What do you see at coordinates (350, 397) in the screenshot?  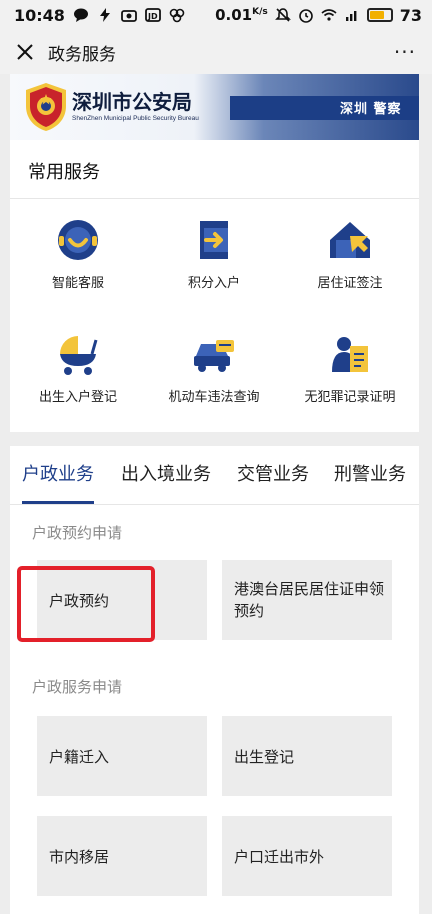 I see `service-label: 无犯罪记录证明` at bounding box center [350, 397].